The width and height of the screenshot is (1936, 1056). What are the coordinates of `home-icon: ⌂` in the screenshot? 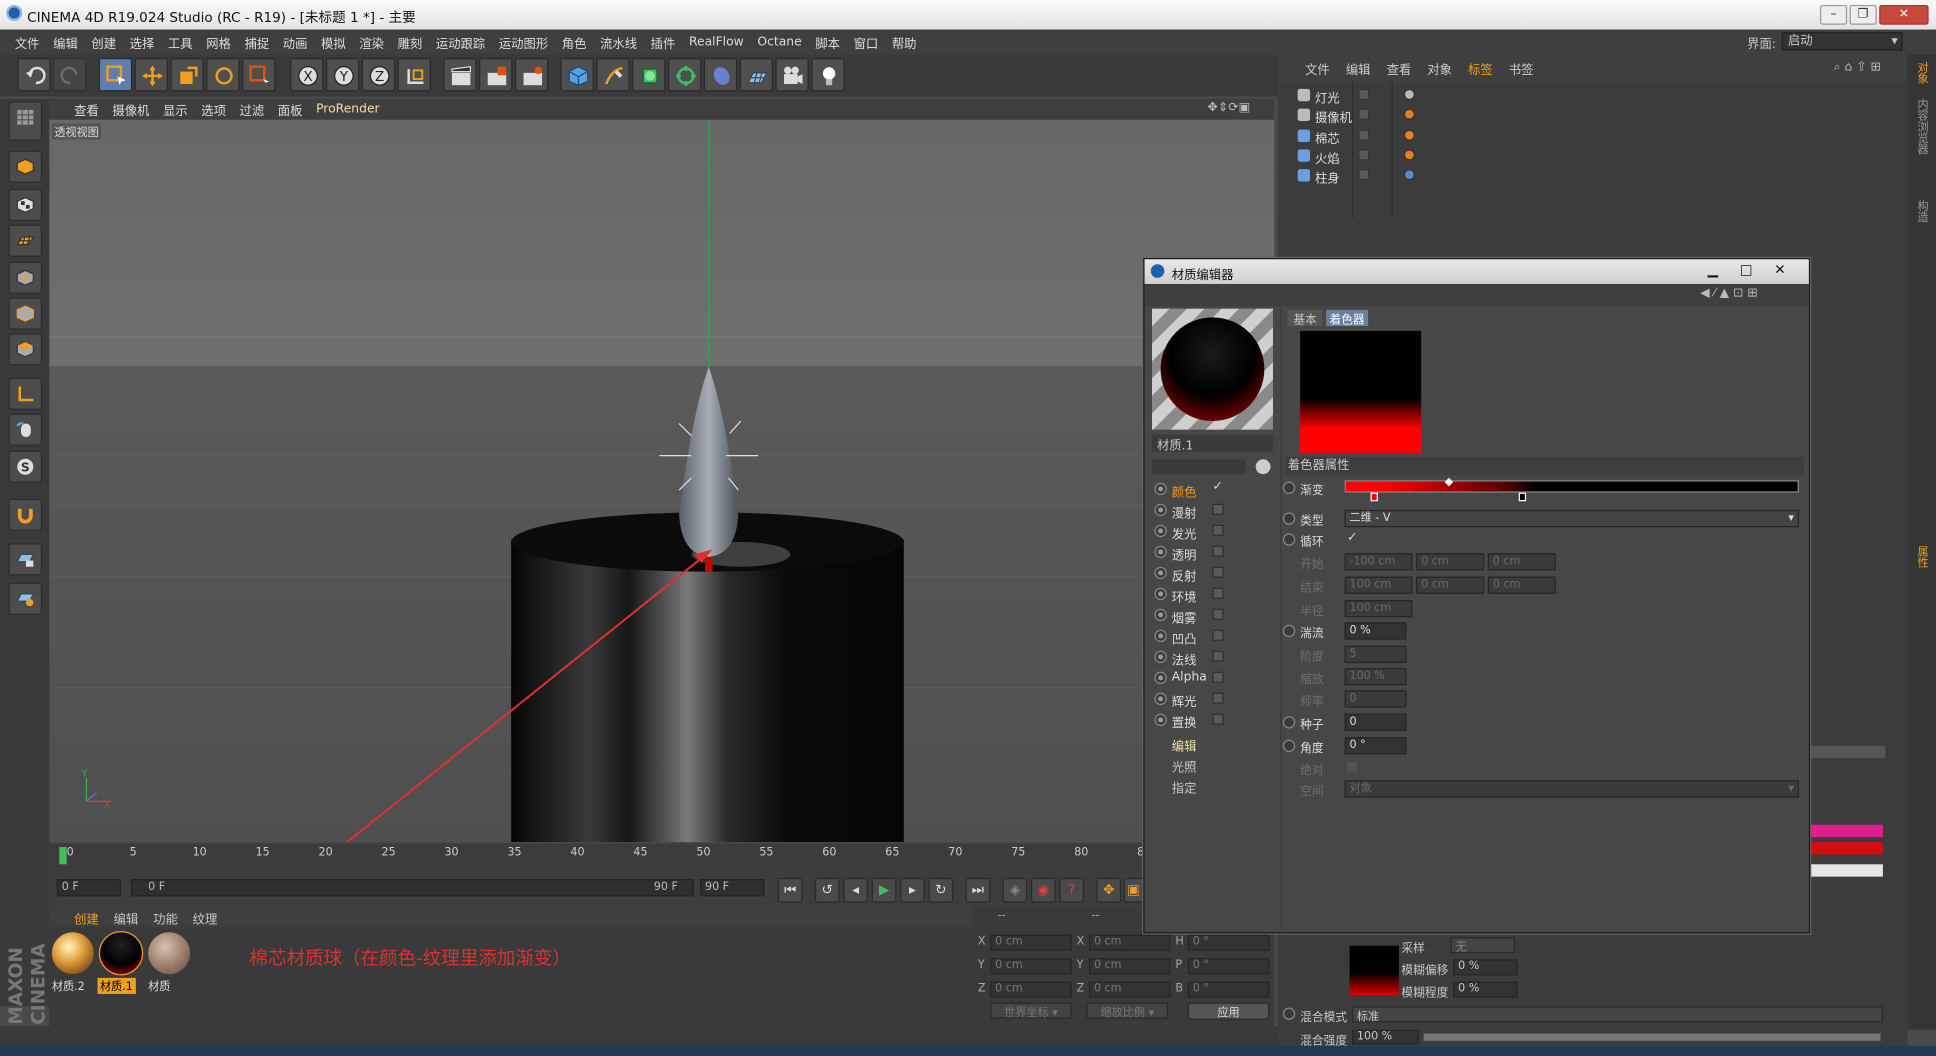 It's located at (1848, 68).